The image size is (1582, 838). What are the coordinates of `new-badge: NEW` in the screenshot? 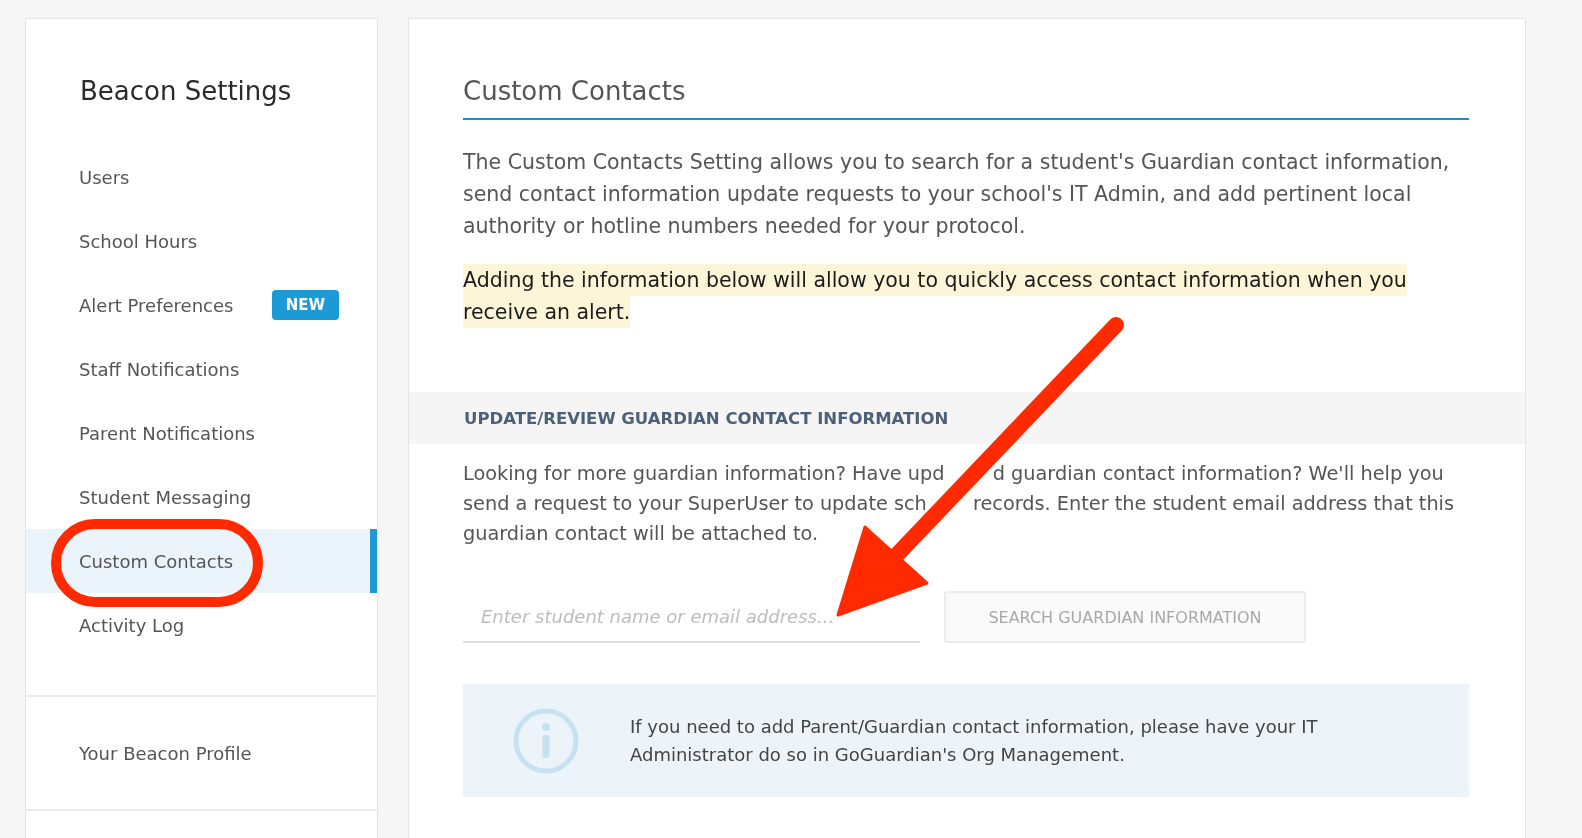 It's located at (305, 305).